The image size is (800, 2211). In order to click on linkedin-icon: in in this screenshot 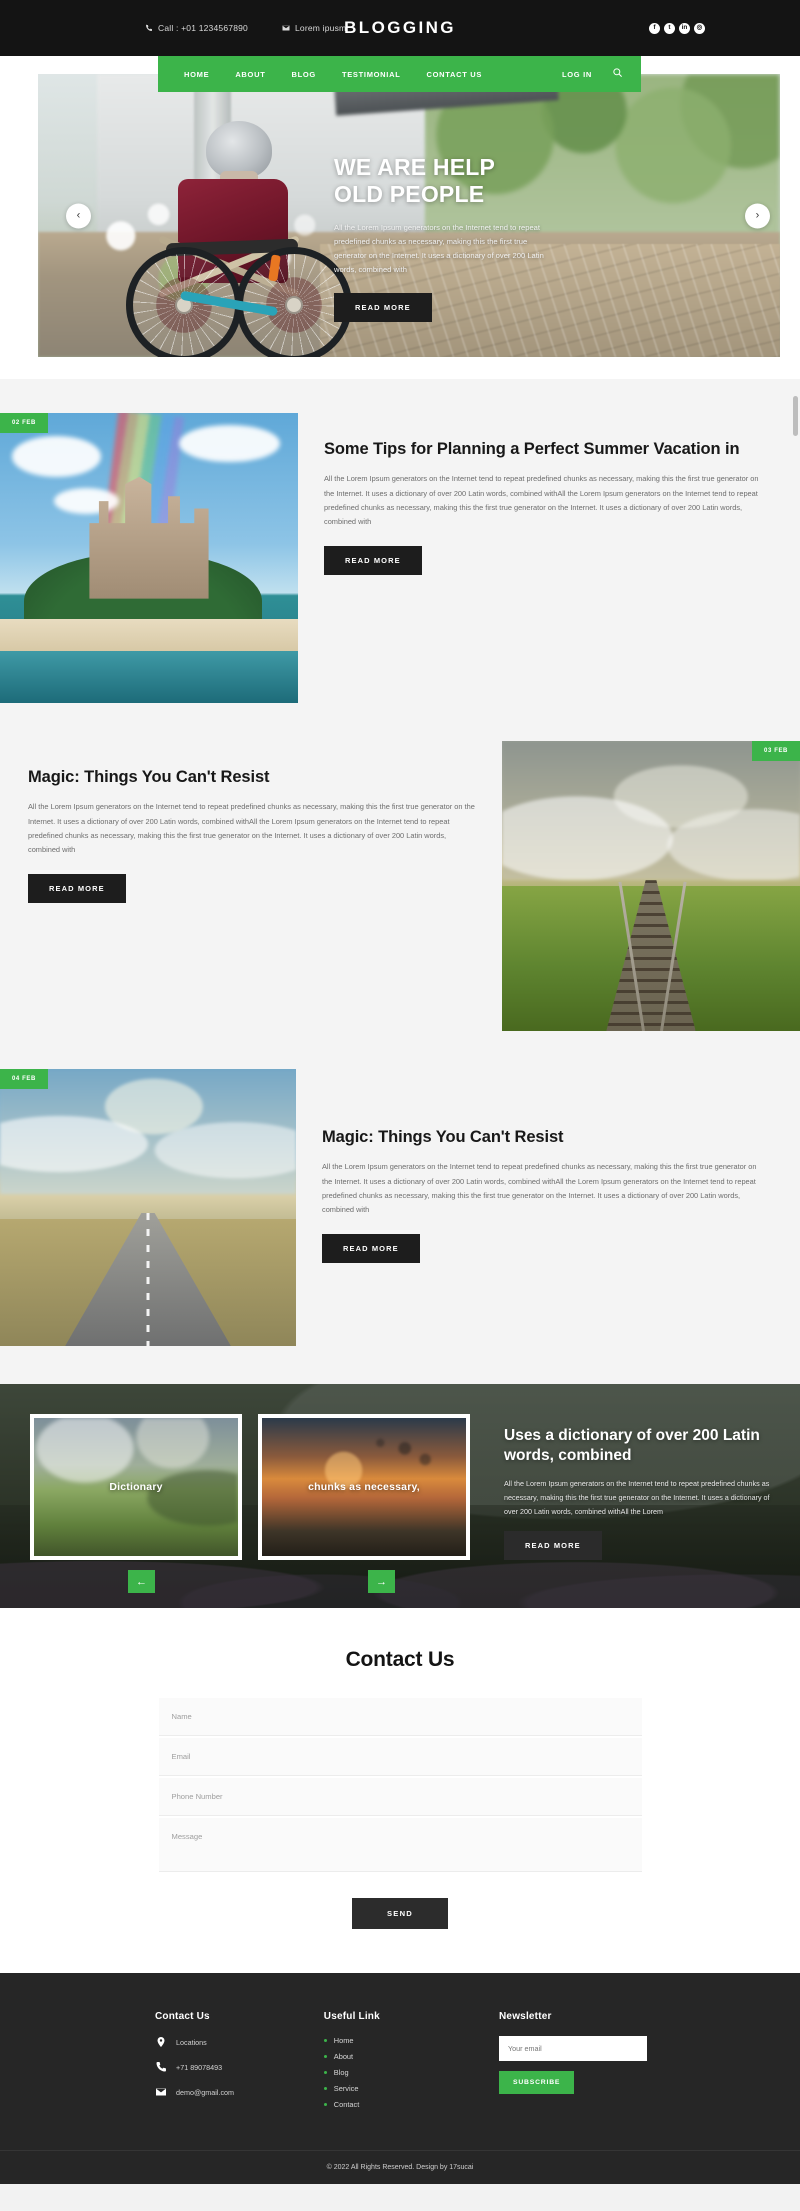, I will do `click(684, 28)`.